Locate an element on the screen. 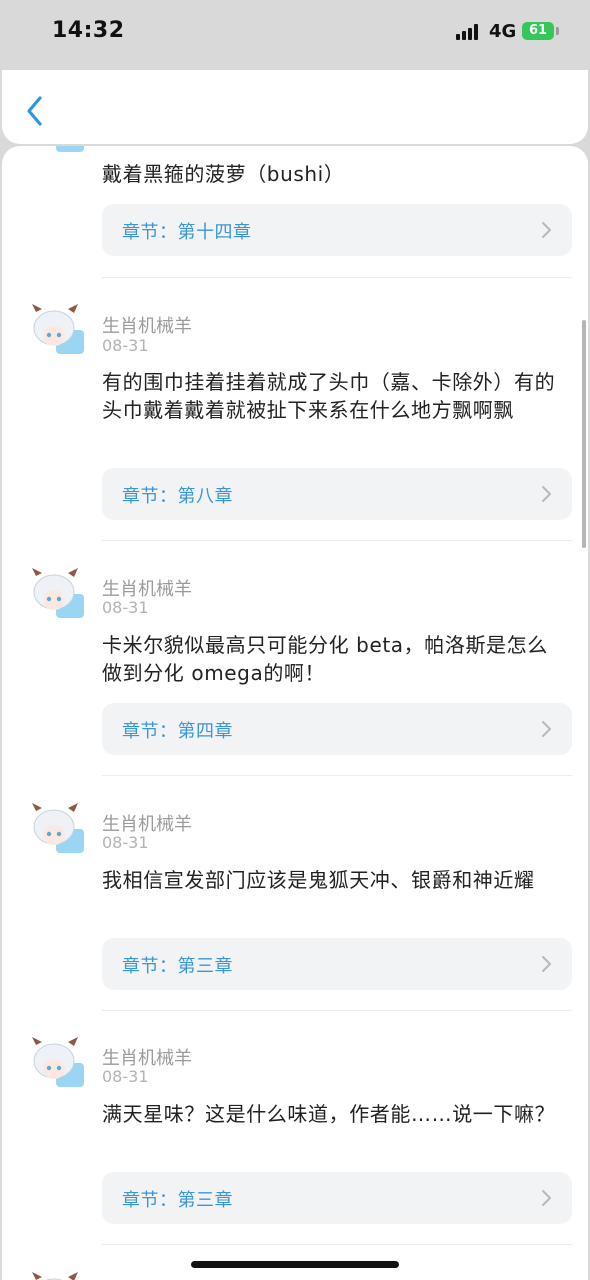 Image resolution: width=590 pixels, height=1280 pixels. scrollbar is located at coordinates (584, 434).